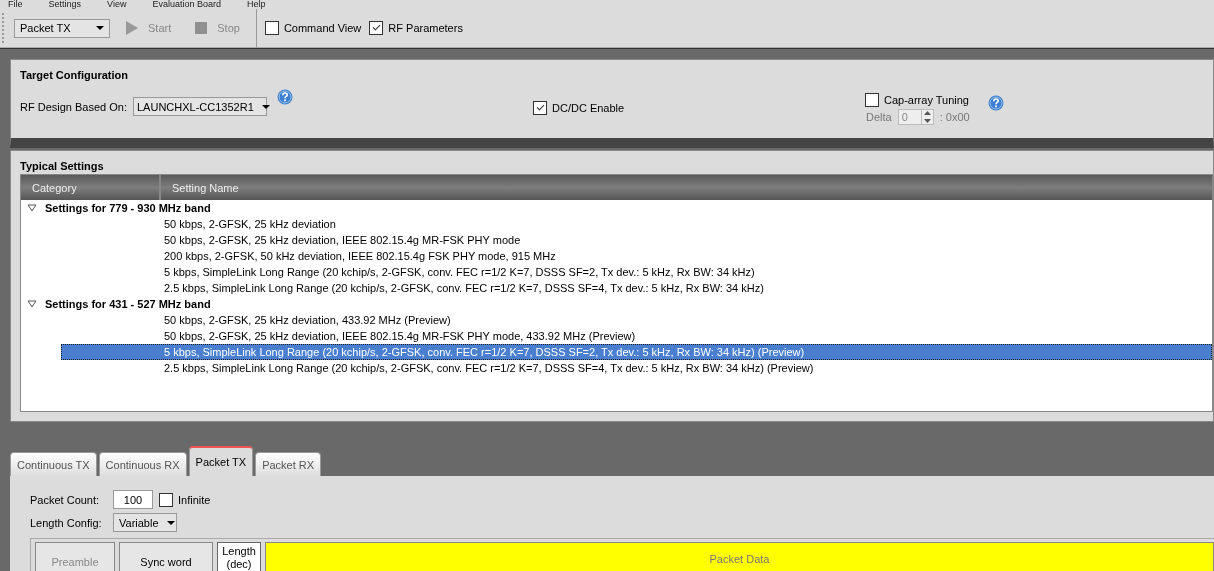 The height and width of the screenshot is (571, 1214). Describe the element at coordinates (636, 256) in the screenshot. I see `tree-item: 200 kbps, 2-GFSK, 50 kHz deviation, IEEE 802.15.4g FSK PHY mode, 915 MHz` at that location.